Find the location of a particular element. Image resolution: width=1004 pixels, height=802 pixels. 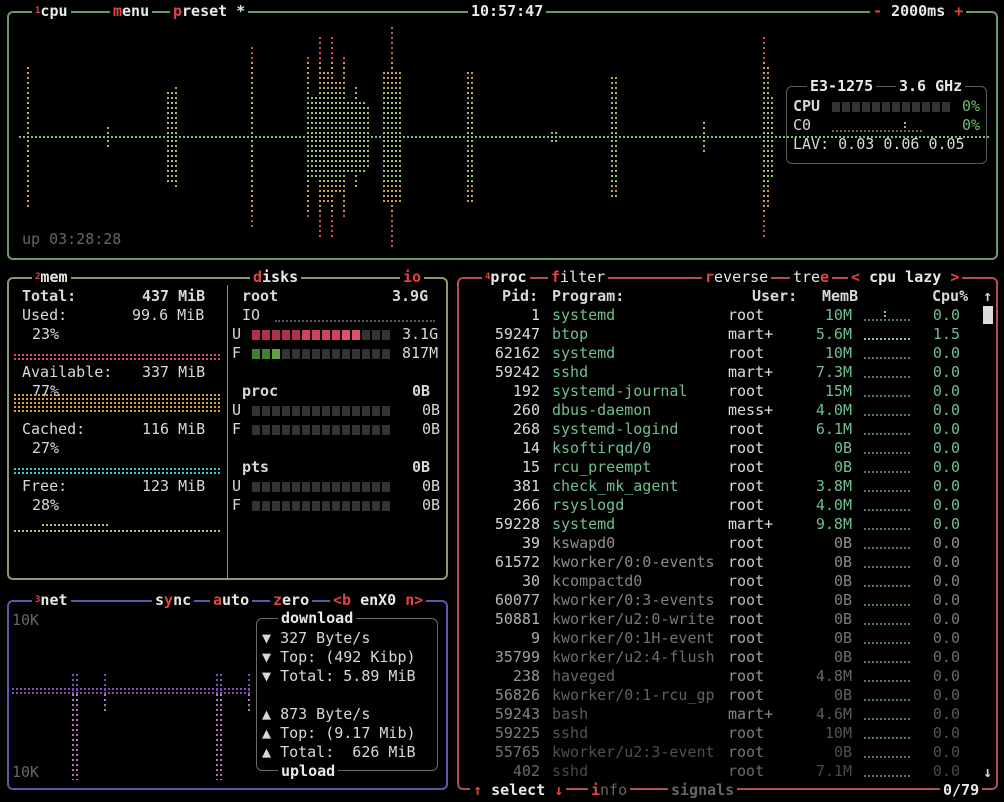

col-program: Program: is located at coordinates (588, 296).